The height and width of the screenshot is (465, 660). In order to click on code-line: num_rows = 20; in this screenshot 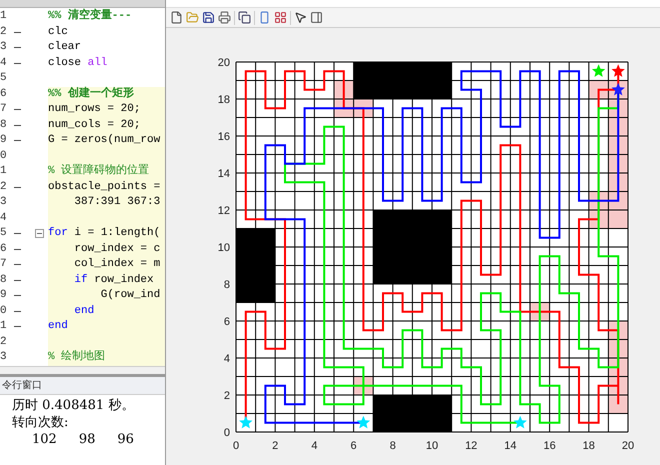, I will do `click(94, 110)`.